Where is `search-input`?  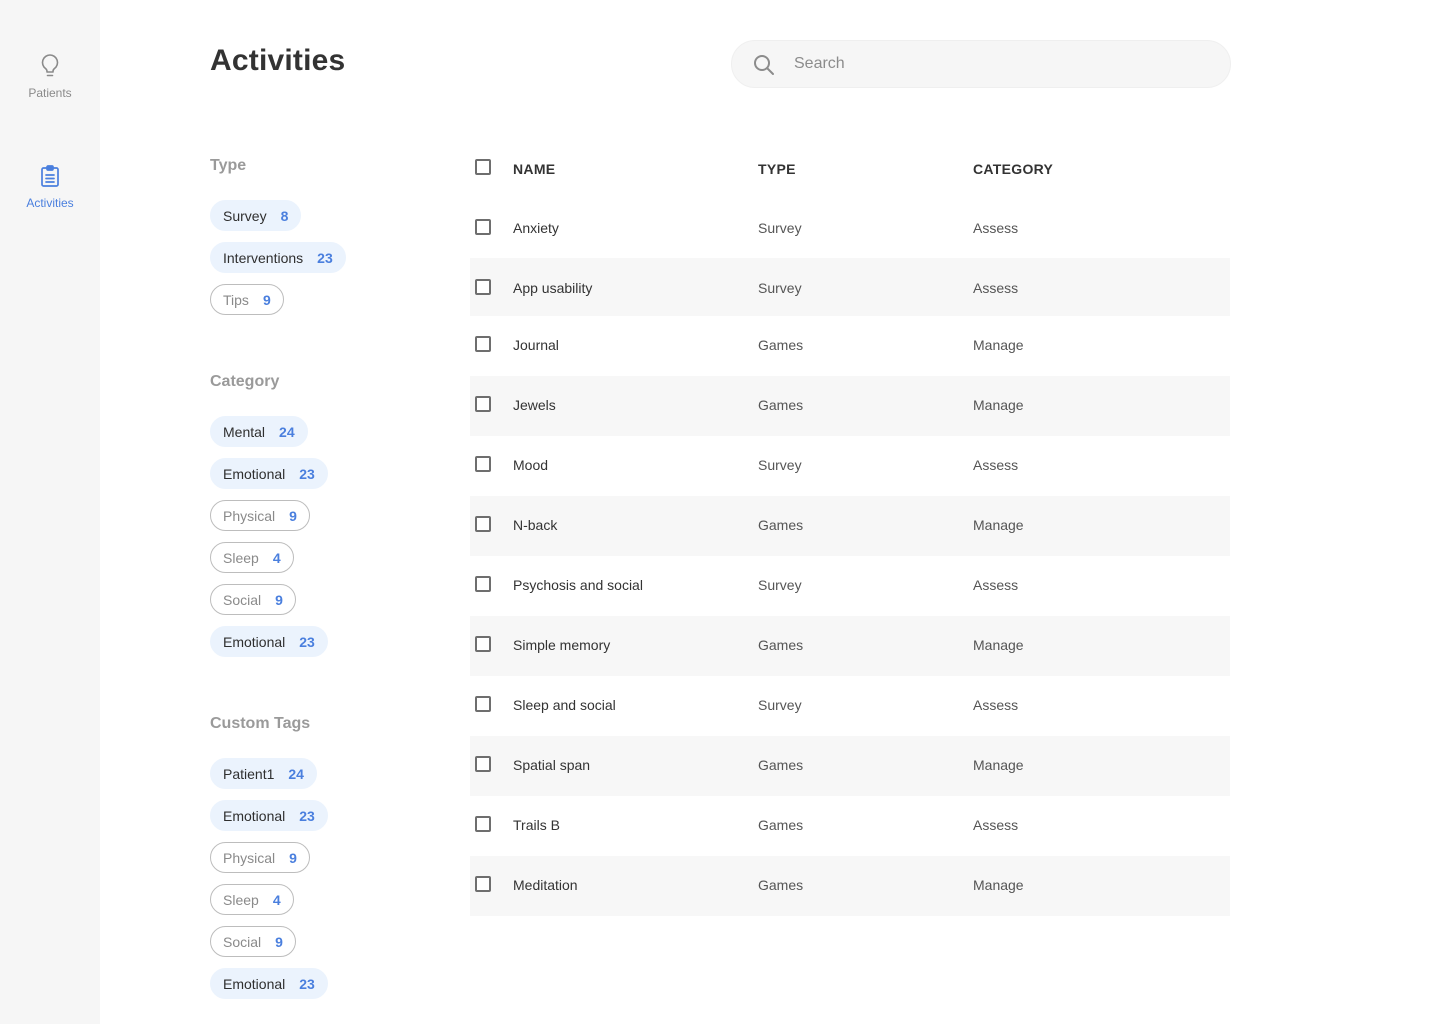 search-input is located at coordinates (1004, 64).